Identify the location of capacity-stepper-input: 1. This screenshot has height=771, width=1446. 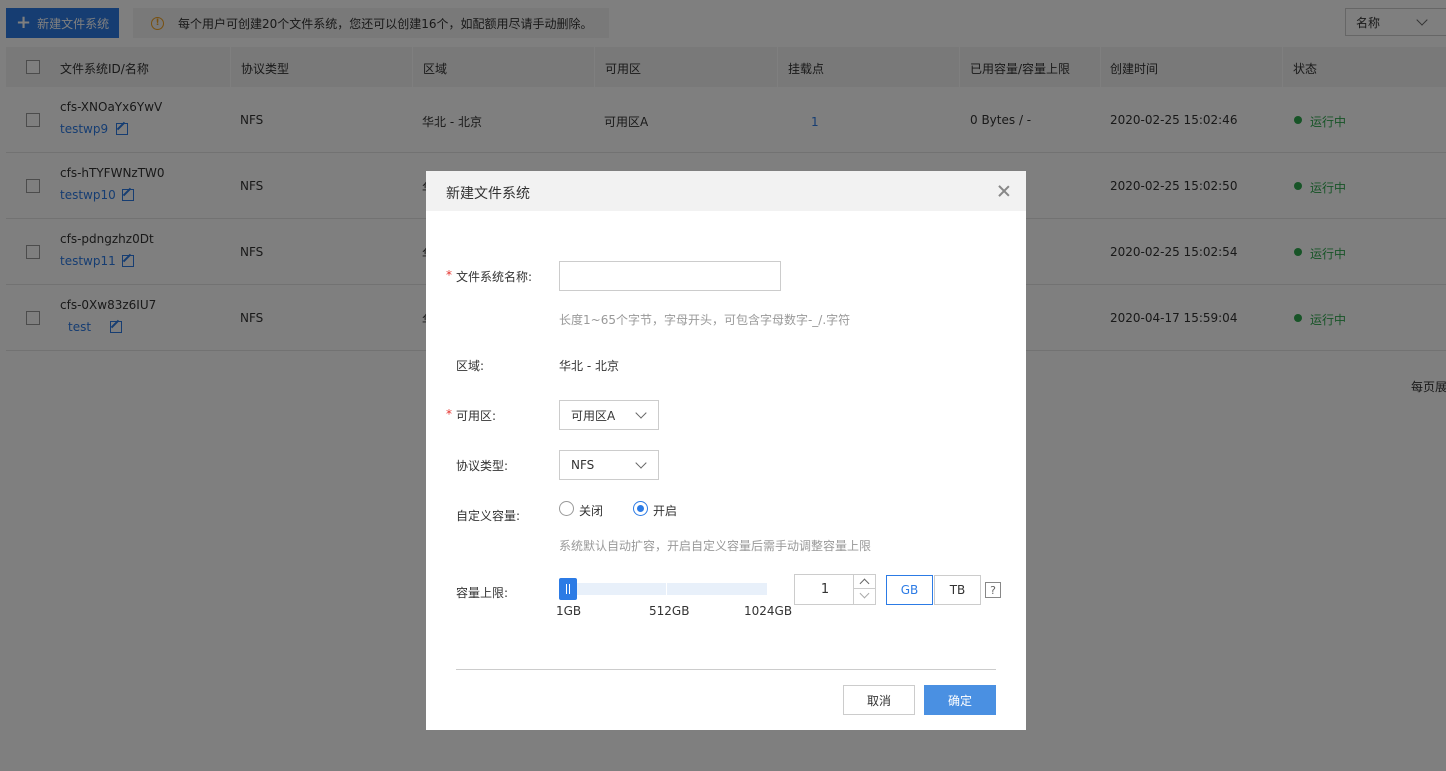
(825, 589).